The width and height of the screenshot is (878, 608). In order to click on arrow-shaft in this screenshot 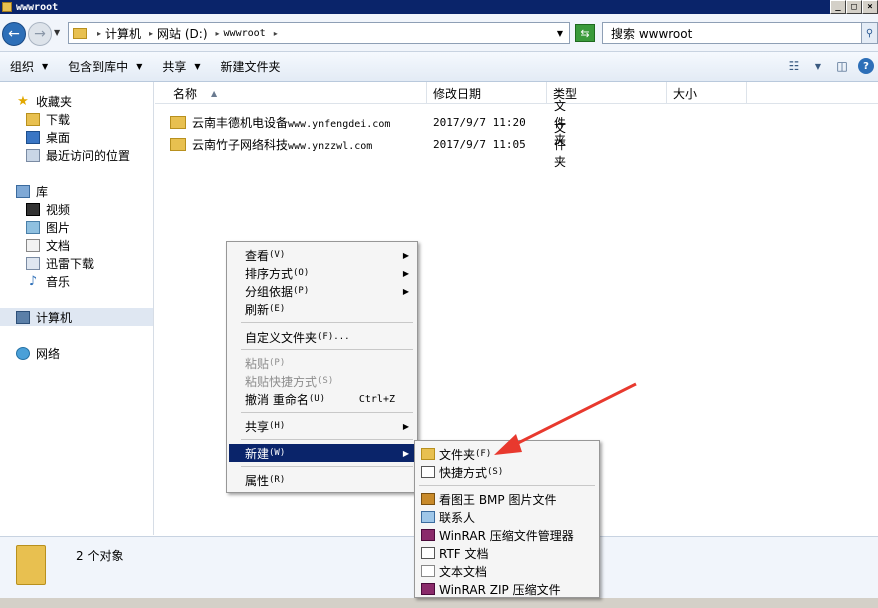, I will do `click(572, 416)`.